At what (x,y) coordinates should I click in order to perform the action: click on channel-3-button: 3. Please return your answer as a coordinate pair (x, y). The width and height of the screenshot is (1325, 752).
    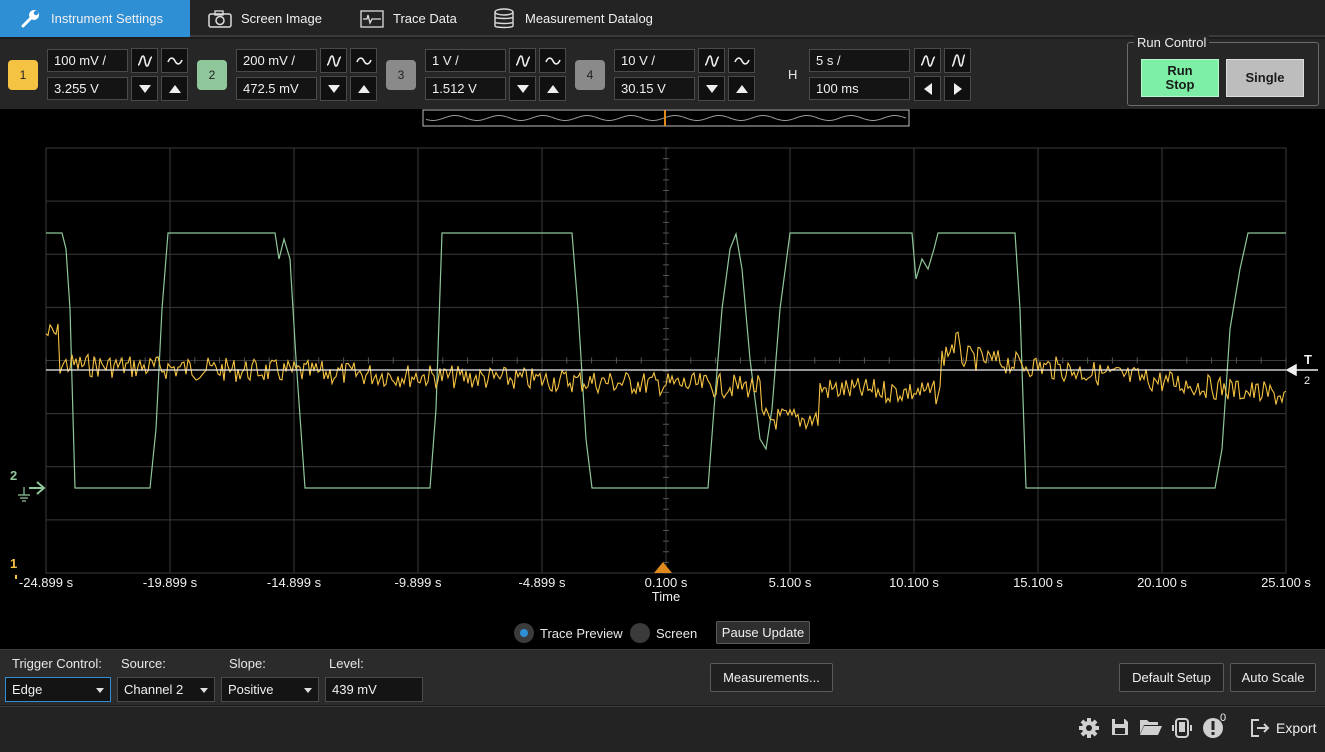
    Looking at the image, I should click on (401, 75).